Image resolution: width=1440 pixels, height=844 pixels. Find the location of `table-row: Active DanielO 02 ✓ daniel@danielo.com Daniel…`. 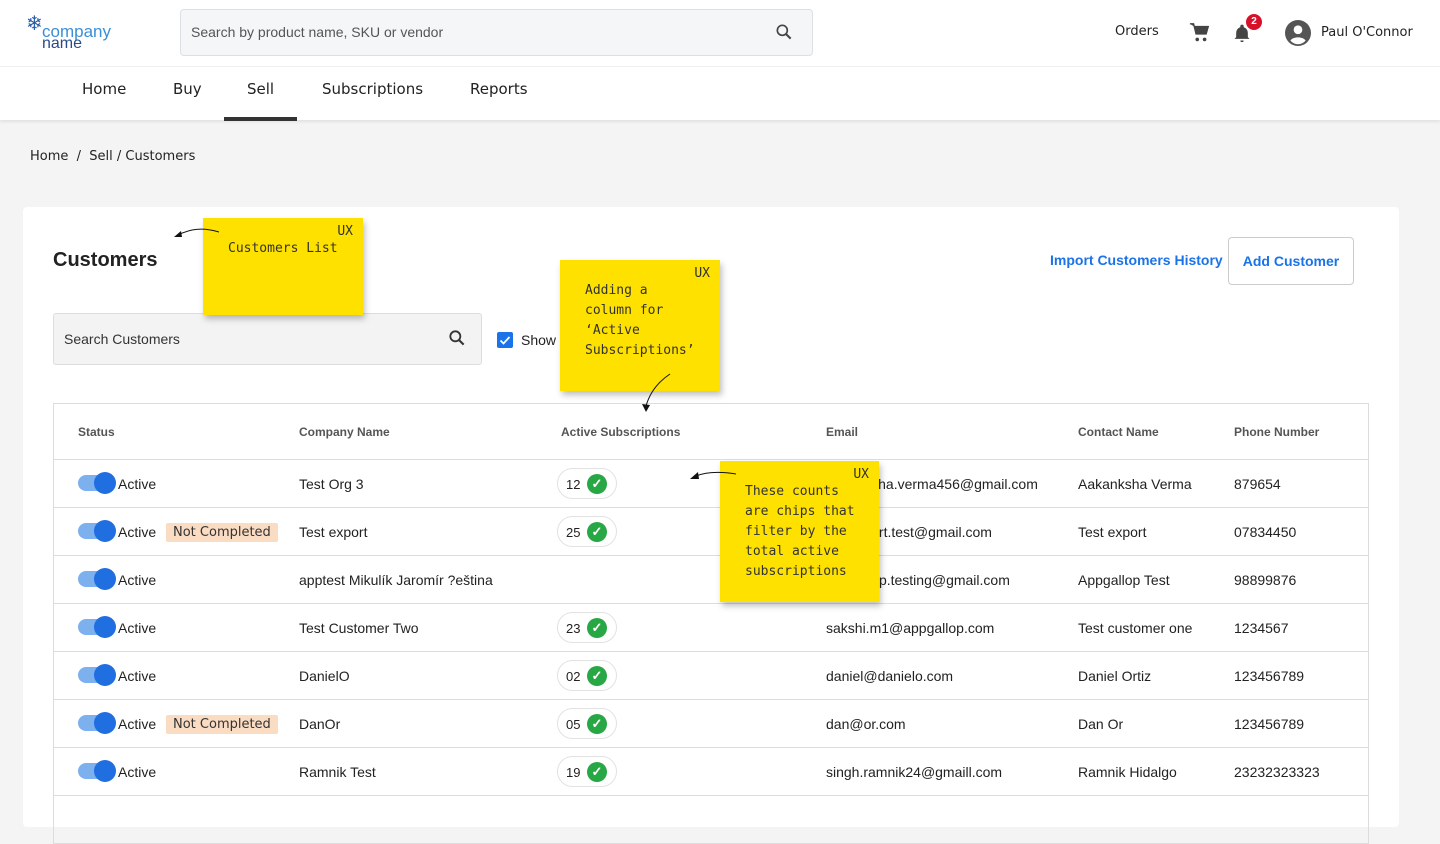

table-row: Active DanielO 02 ✓ daniel@danielo.com Daniel… is located at coordinates (711, 676).